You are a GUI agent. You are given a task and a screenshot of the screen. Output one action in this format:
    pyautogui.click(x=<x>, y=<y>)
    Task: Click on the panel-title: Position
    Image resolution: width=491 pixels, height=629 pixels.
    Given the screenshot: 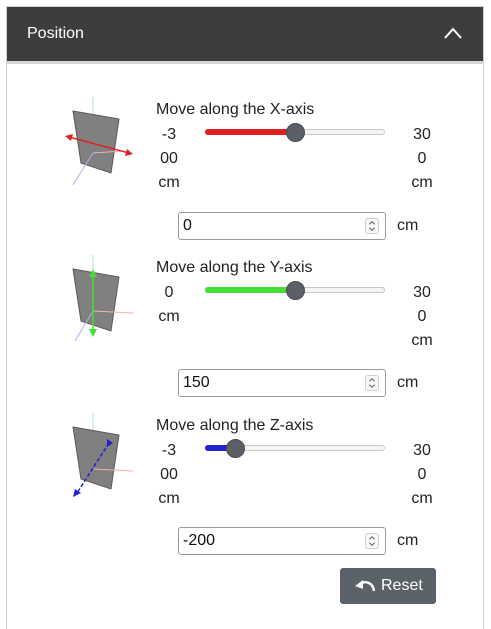 What is the action you would take?
    pyautogui.click(x=55, y=33)
    